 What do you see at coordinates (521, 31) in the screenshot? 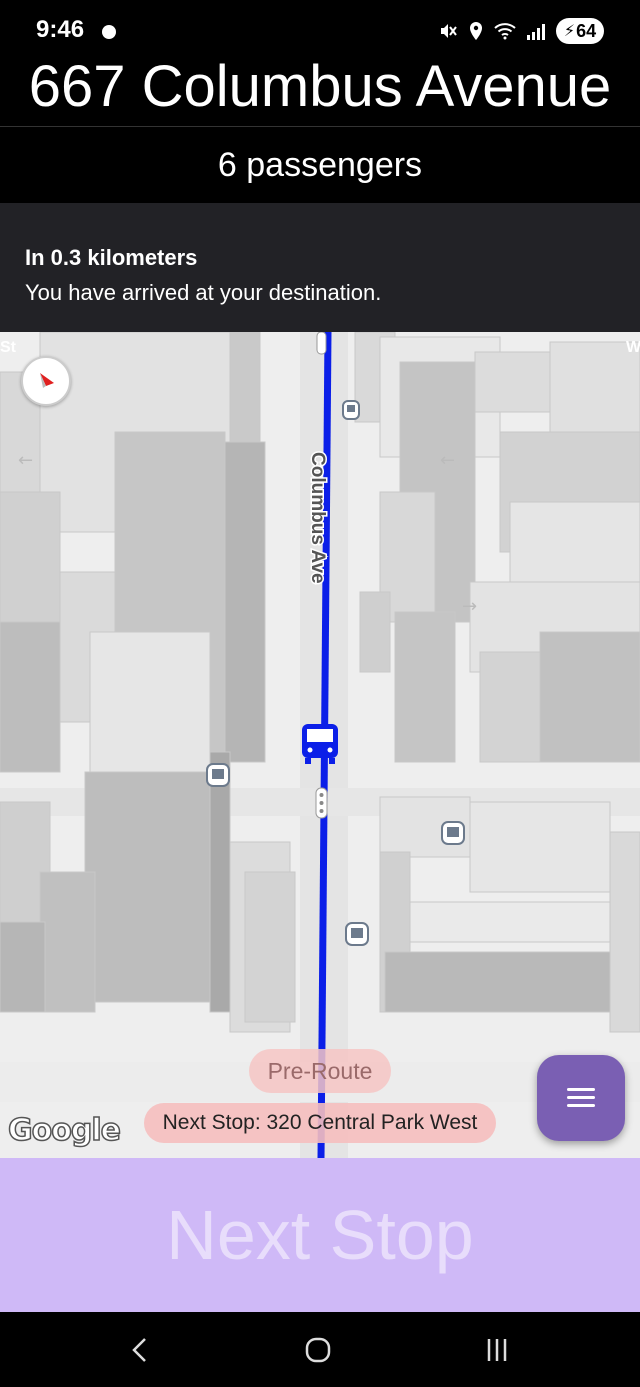
I see `status-icons: ⚡ 64` at bounding box center [521, 31].